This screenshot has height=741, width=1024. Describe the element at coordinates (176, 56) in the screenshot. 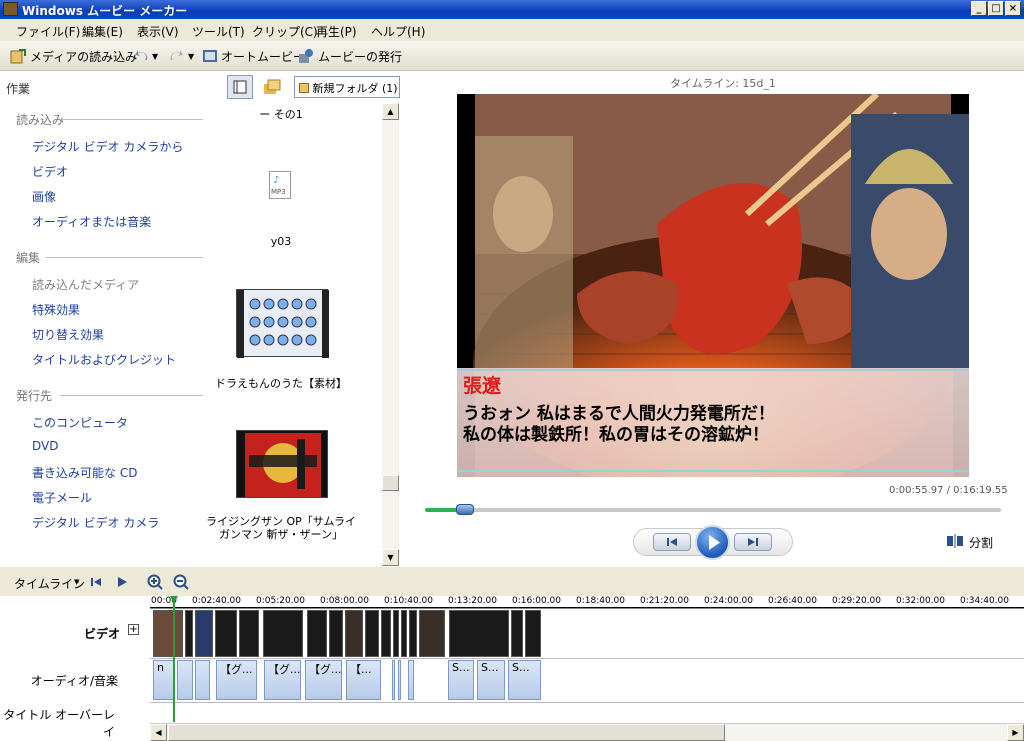

I see `redo-icon` at that location.